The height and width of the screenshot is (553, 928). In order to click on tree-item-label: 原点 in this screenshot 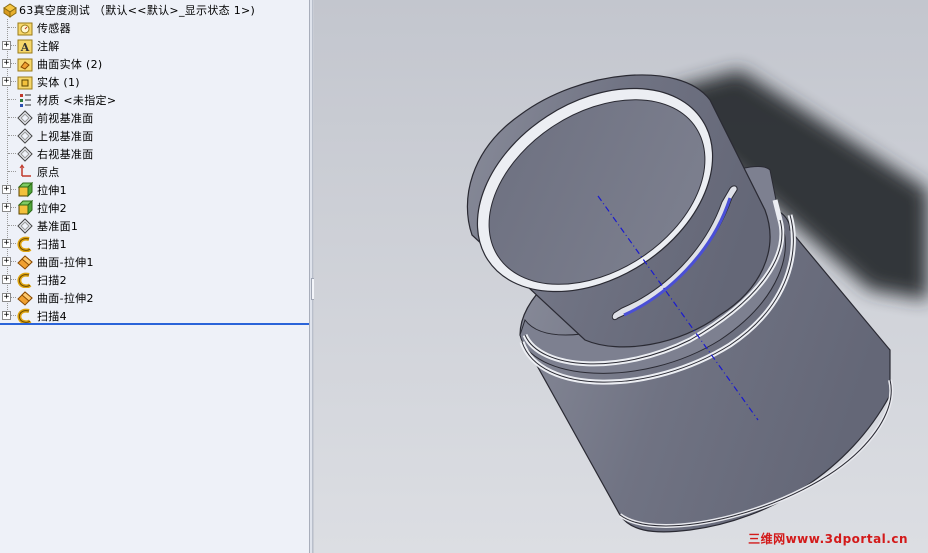, I will do `click(48, 172)`.